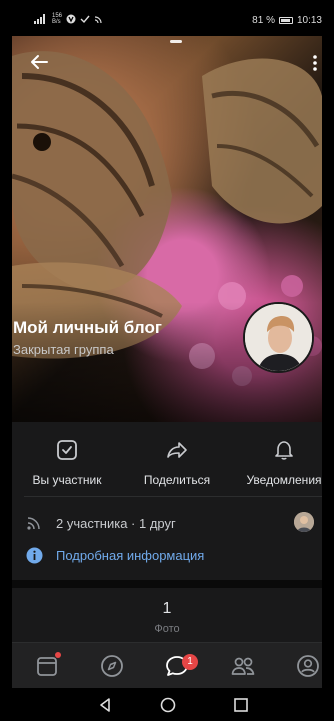 This screenshot has width=334, height=721. I want to click on news-tab-dot, so click(58, 655).